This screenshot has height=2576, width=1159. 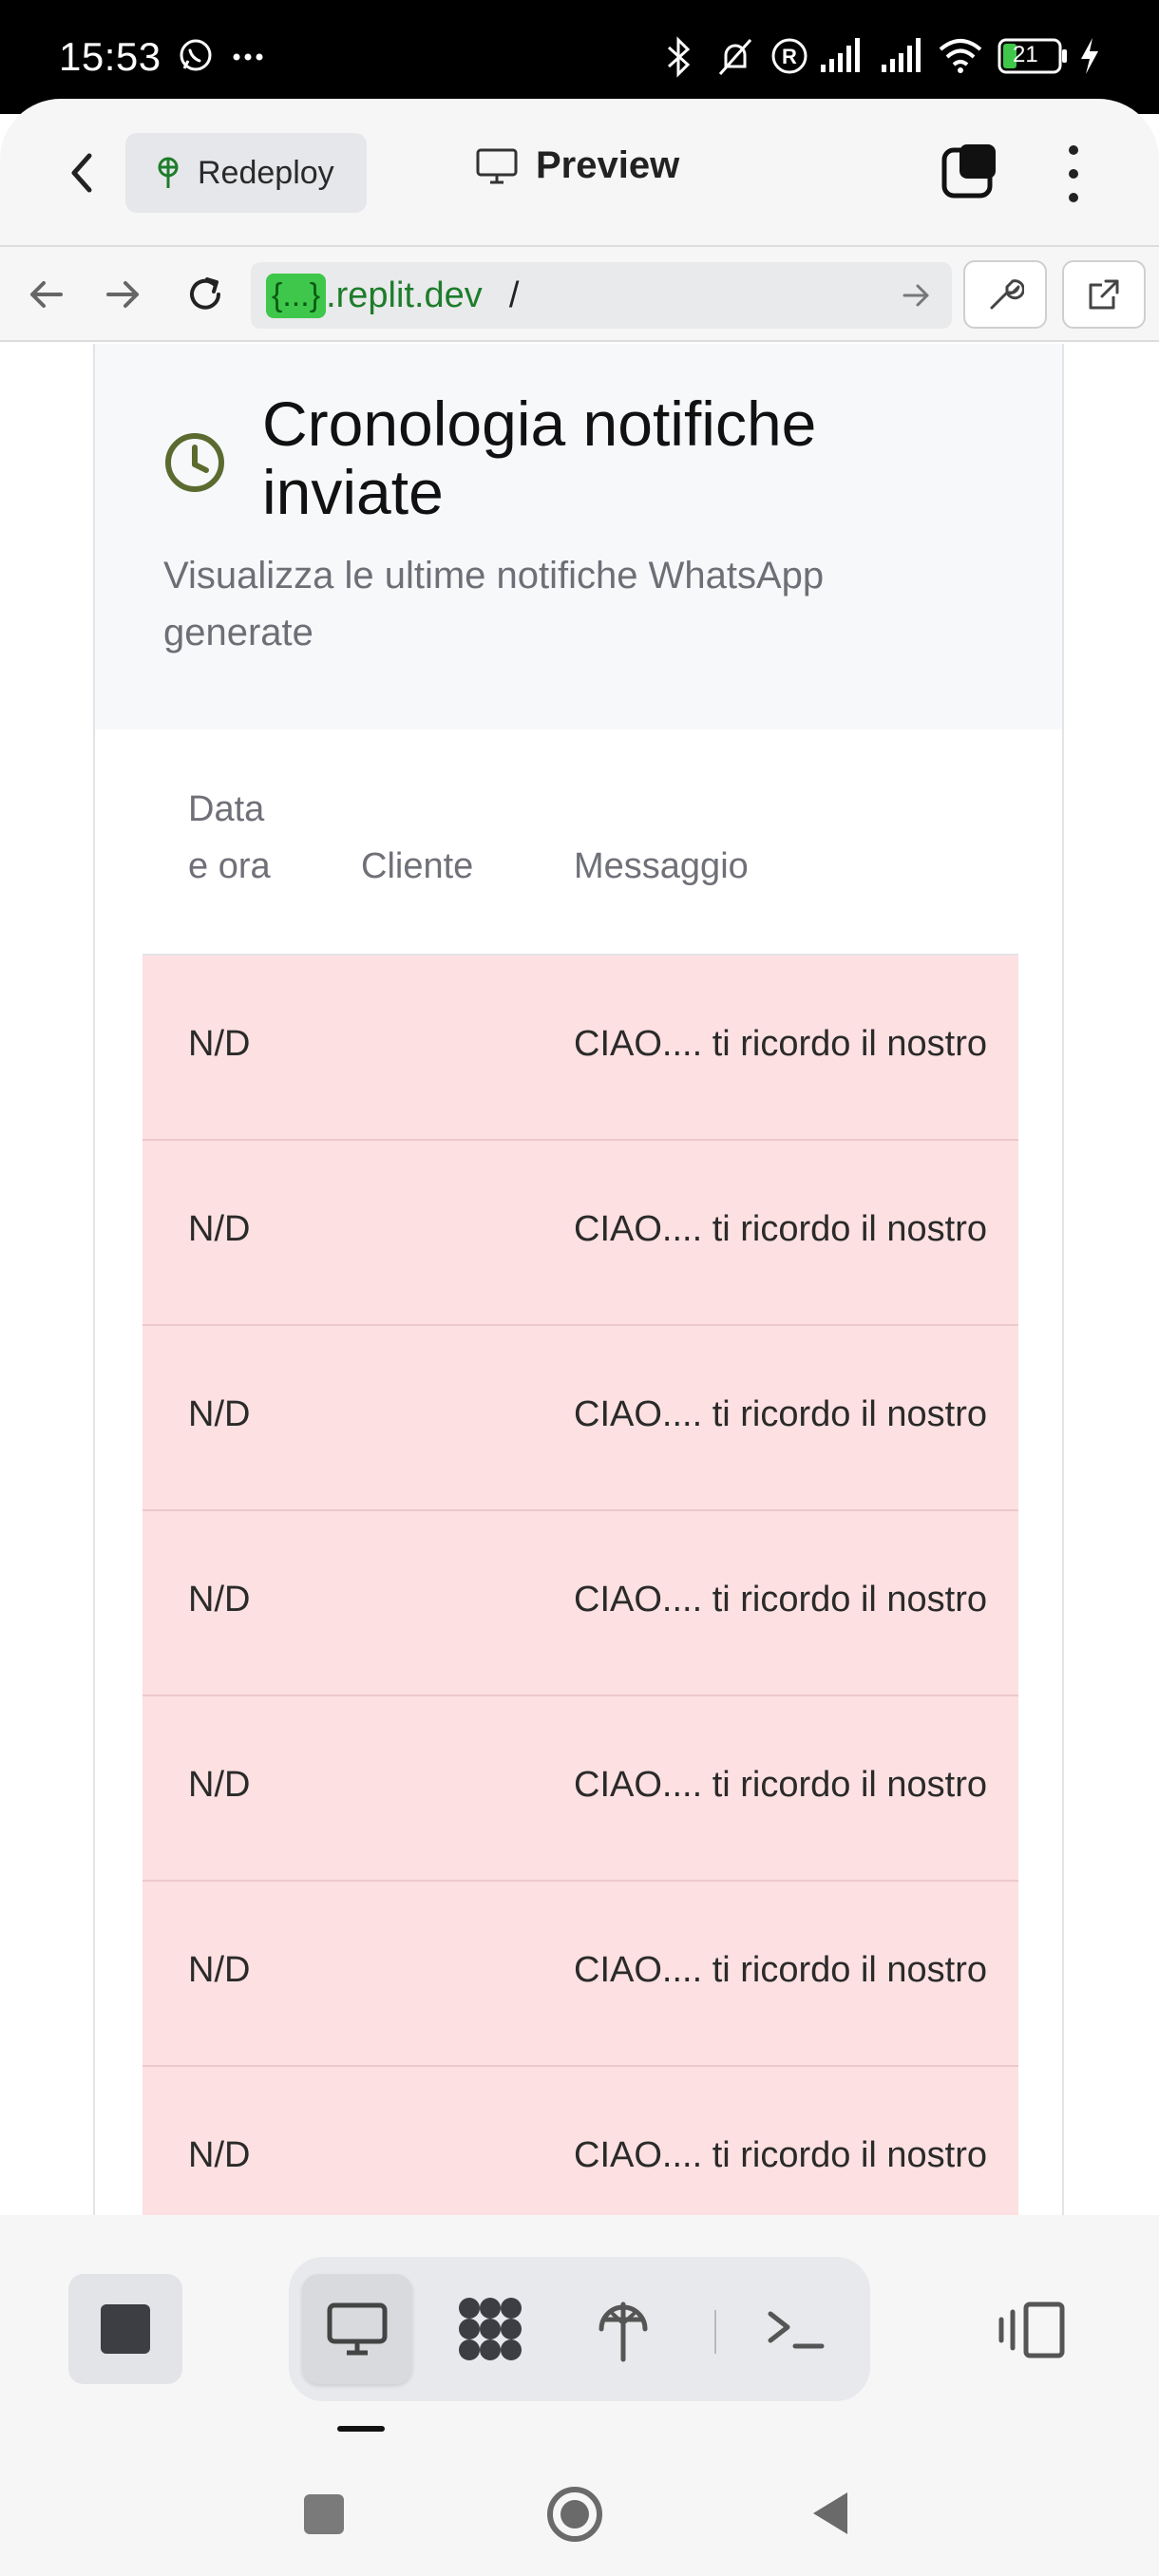 What do you see at coordinates (917, 295) in the screenshot?
I see `go-arrow-icon` at bounding box center [917, 295].